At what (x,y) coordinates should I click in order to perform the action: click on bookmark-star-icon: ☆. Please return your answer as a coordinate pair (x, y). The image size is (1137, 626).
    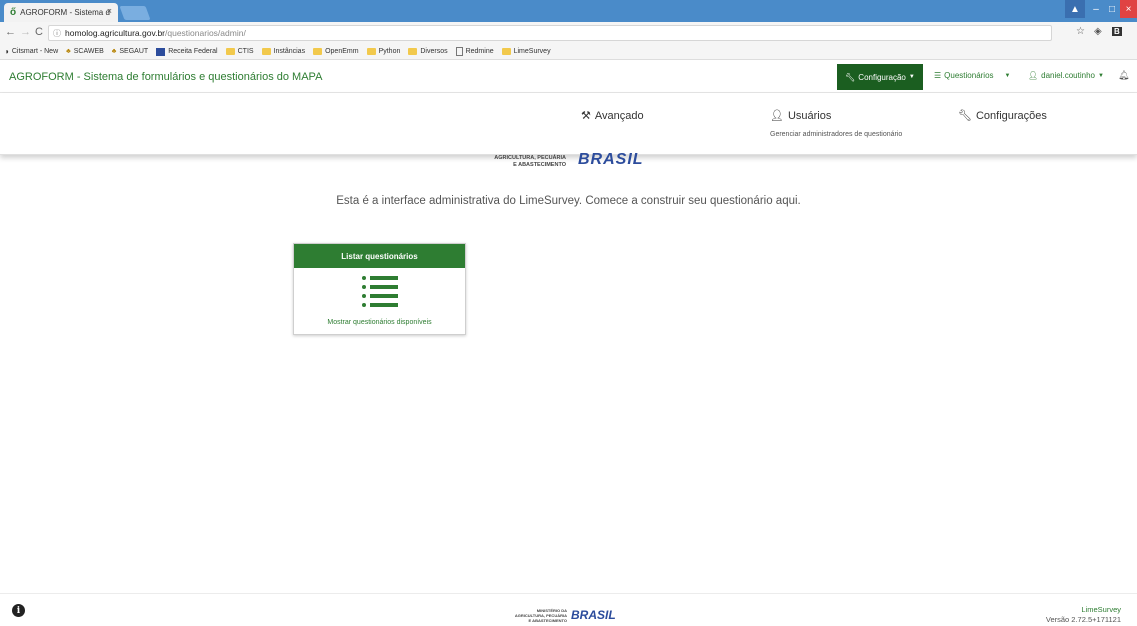
    Looking at the image, I should click on (1080, 31).